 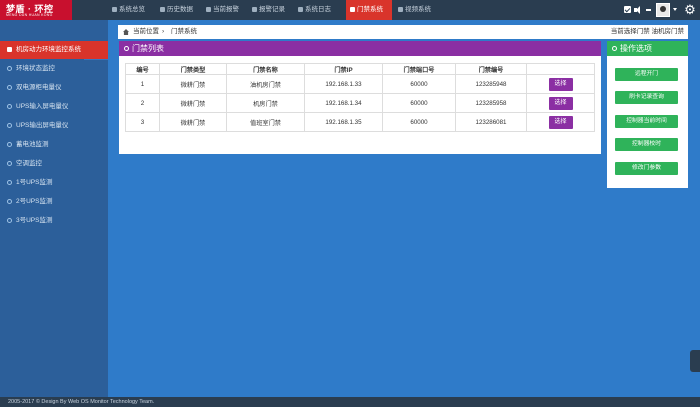 What do you see at coordinates (695, 361) in the screenshot?
I see `side-tab-handle` at bounding box center [695, 361].